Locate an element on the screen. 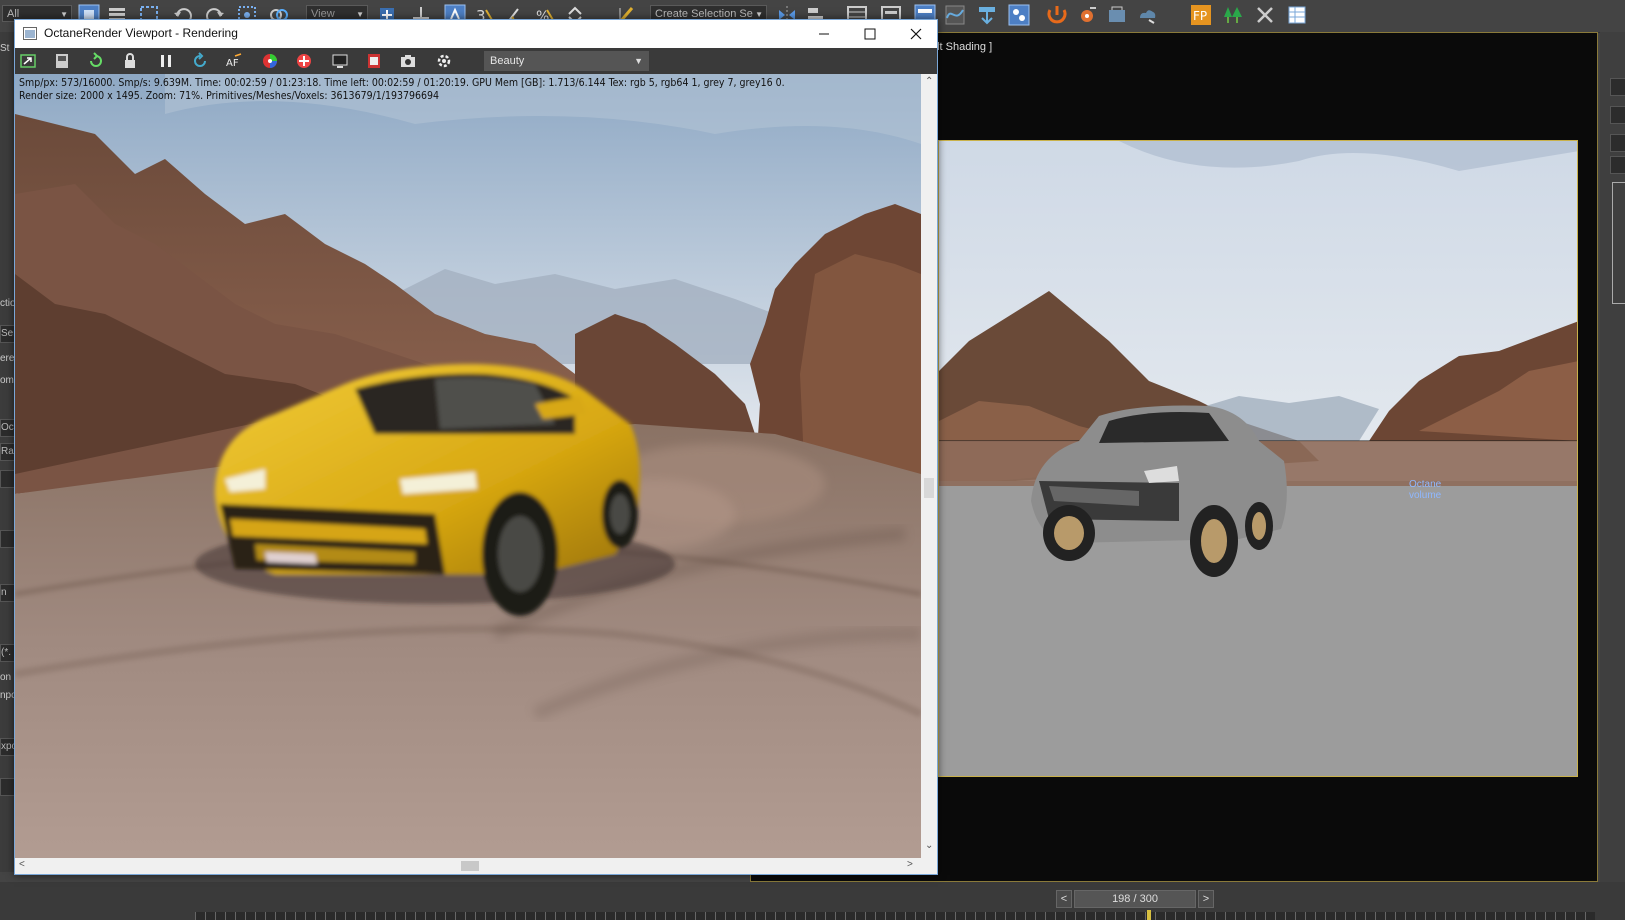  horizontal-scrollbar: < > is located at coordinates (468, 866).